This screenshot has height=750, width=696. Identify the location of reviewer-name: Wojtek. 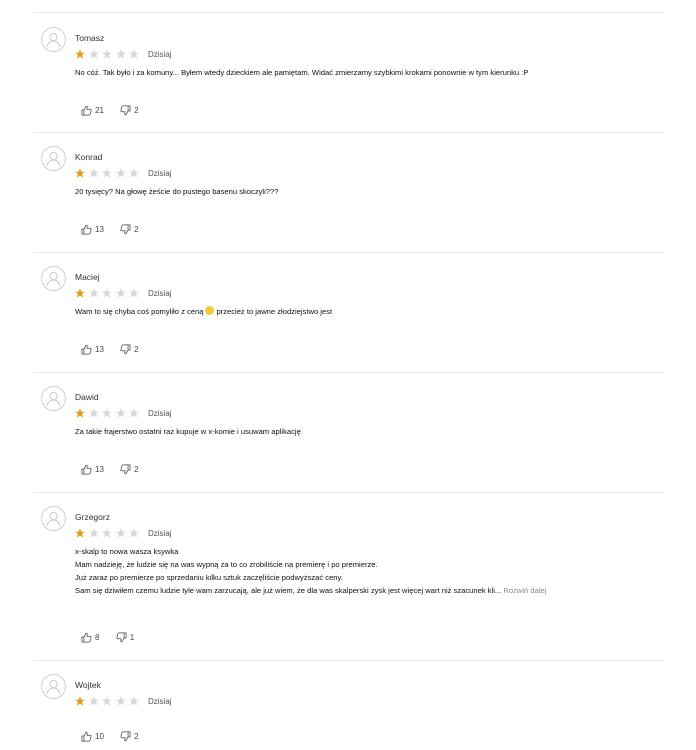
(88, 685).